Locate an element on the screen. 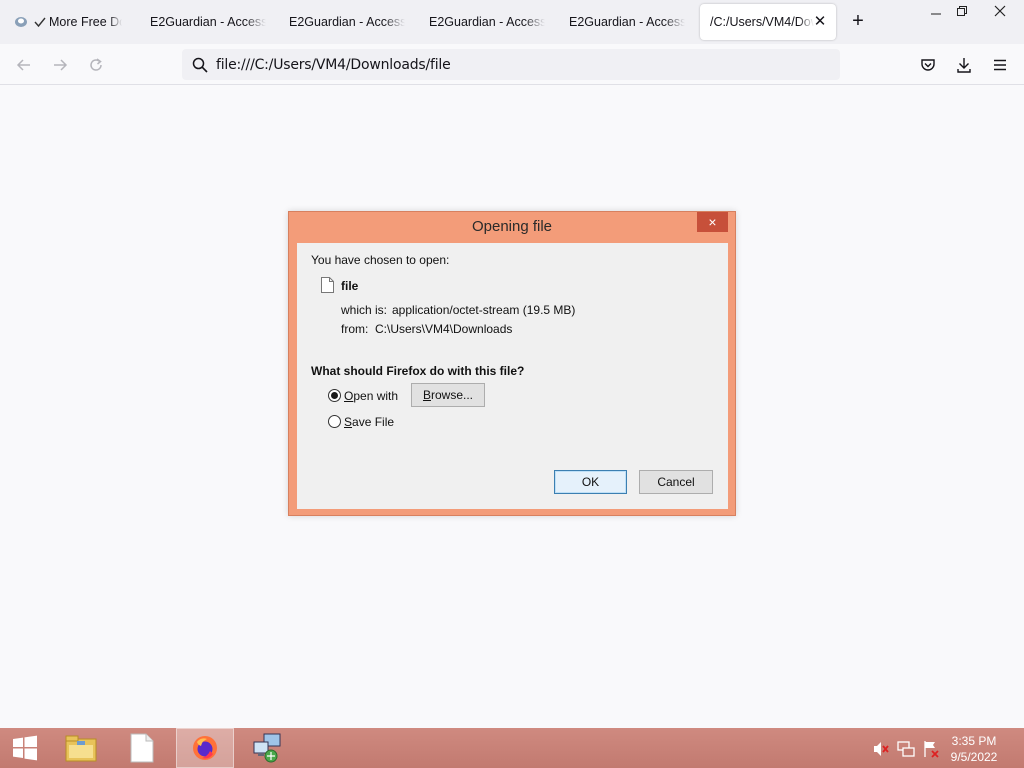 The image size is (1024, 768). save-file-label-text: ave File is located at coordinates (373, 422).